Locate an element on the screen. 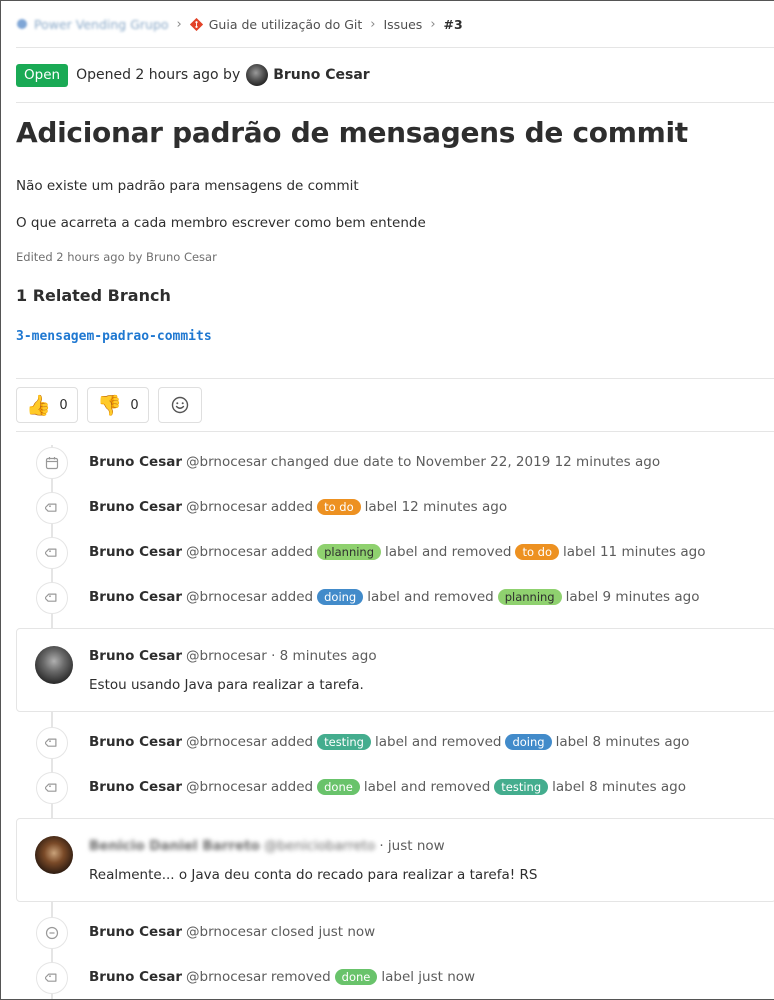 Image resolution: width=774 pixels, height=1000 pixels. related-branch-link: 3-mensagem-padrao-commits is located at coordinates (114, 336).